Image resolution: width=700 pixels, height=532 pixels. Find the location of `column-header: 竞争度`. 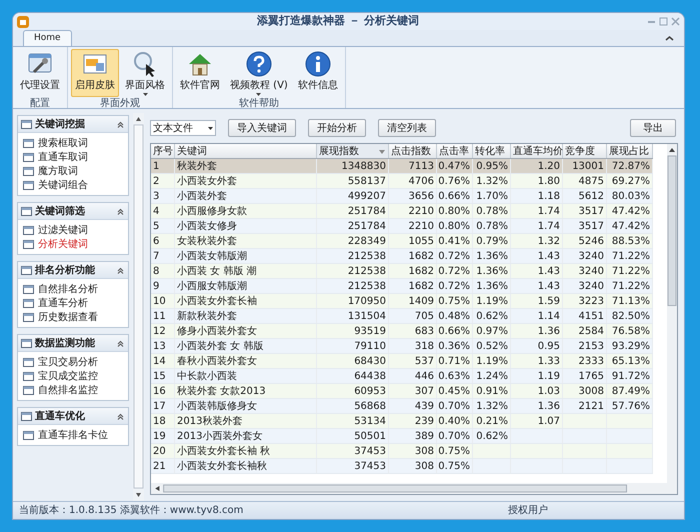

column-header: 竞争度 is located at coordinates (585, 151).